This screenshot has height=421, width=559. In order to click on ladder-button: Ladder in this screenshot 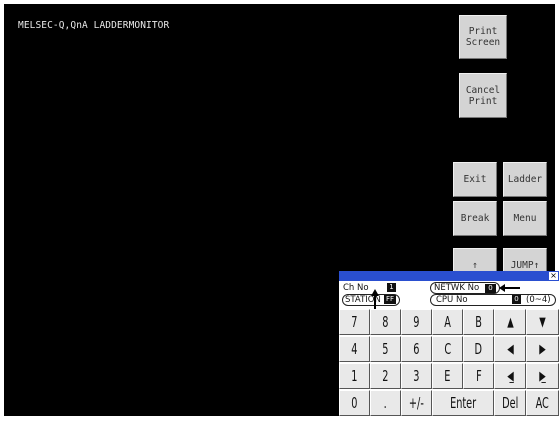, I will do `click(525, 179)`.